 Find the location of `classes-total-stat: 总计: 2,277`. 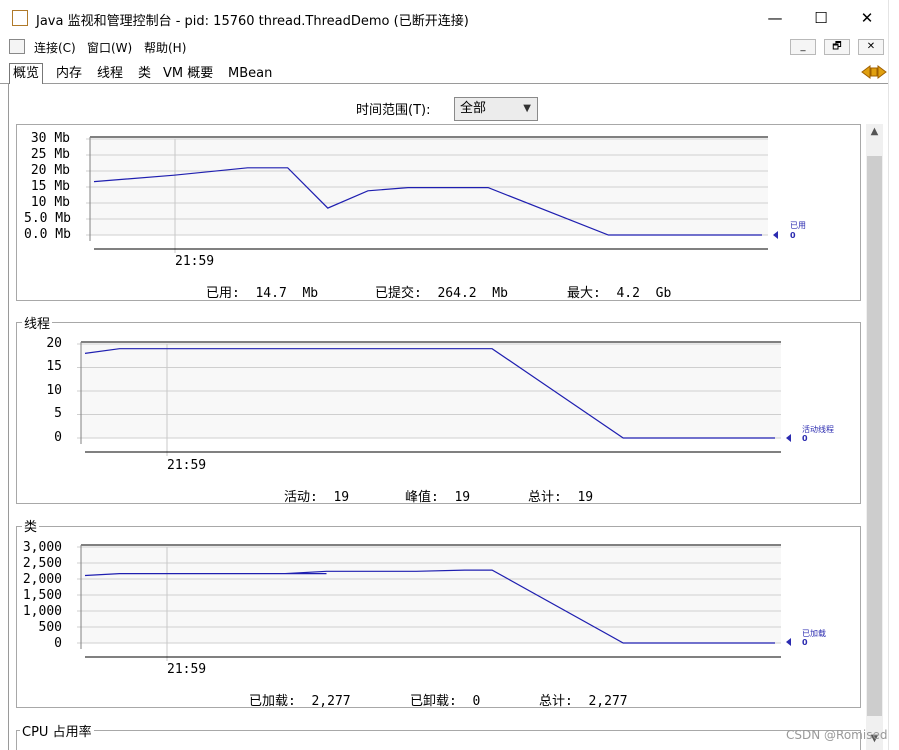

classes-total-stat: 总计: 2,277 is located at coordinates (583, 701).